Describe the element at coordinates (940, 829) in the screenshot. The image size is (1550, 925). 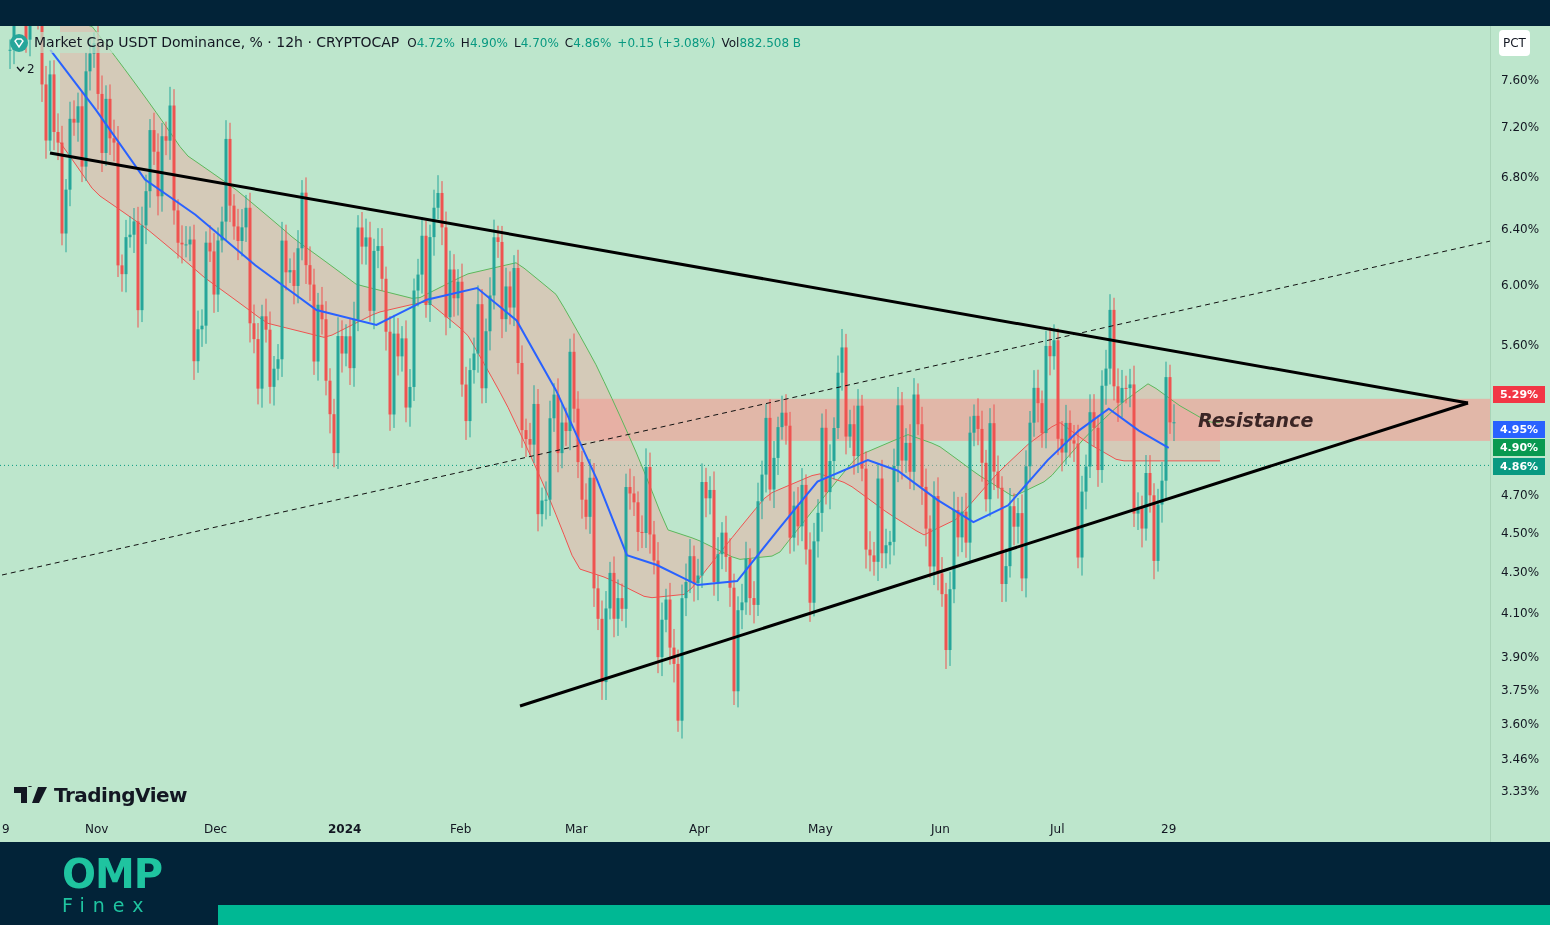
I see `time-axis-label: Jun` at that location.